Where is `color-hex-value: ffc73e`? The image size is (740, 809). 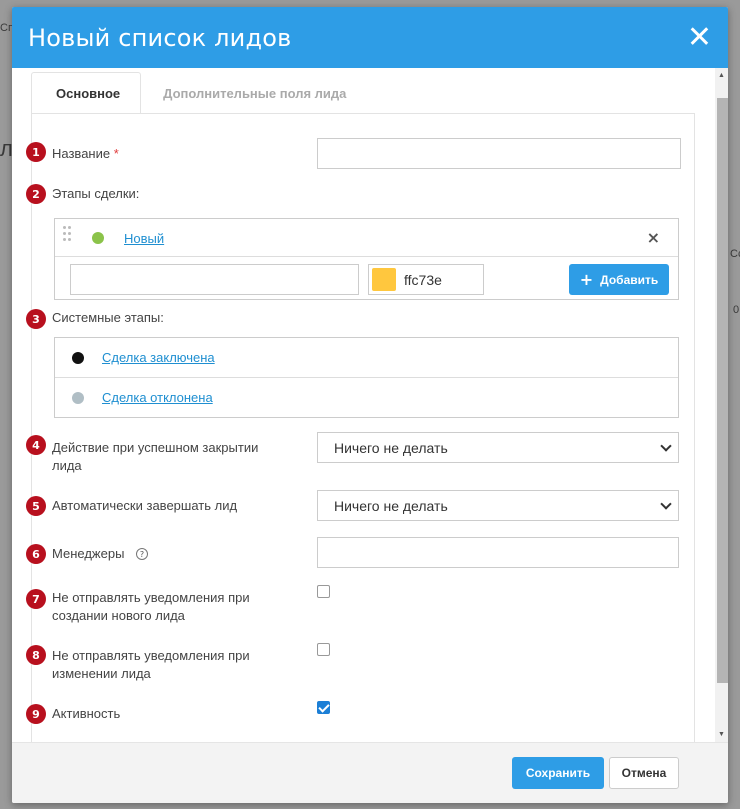 color-hex-value: ffc73e is located at coordinates (423, 279).